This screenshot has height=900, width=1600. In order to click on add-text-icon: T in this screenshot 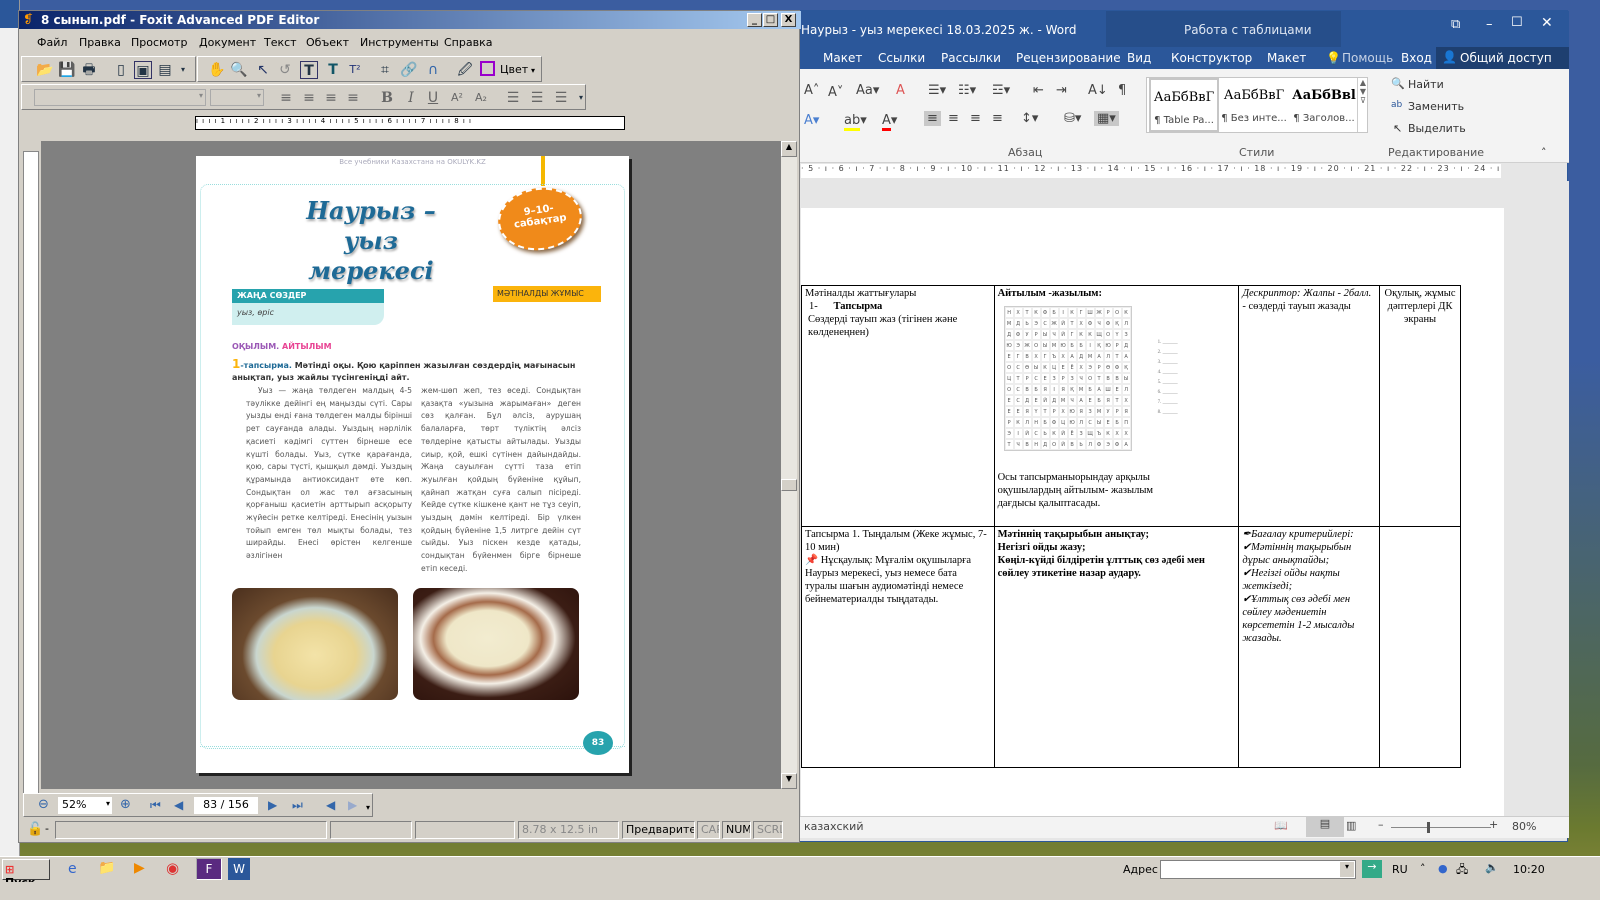, I will do `click(333, 70)`.